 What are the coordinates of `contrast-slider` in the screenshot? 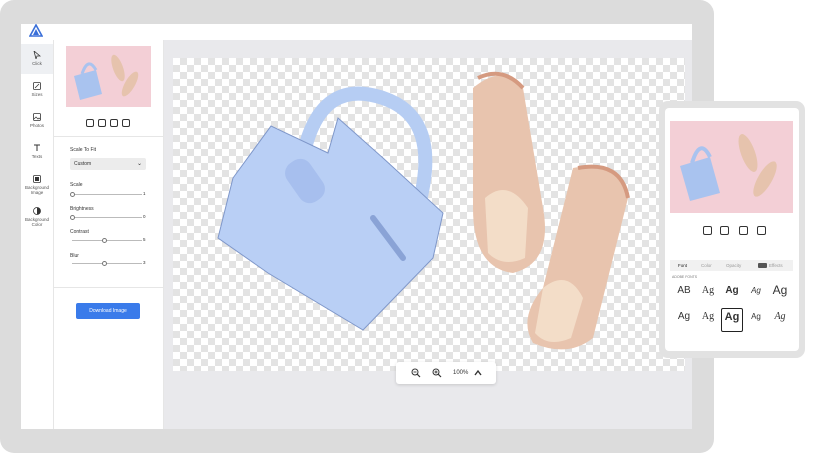 It's located at (107, 240).